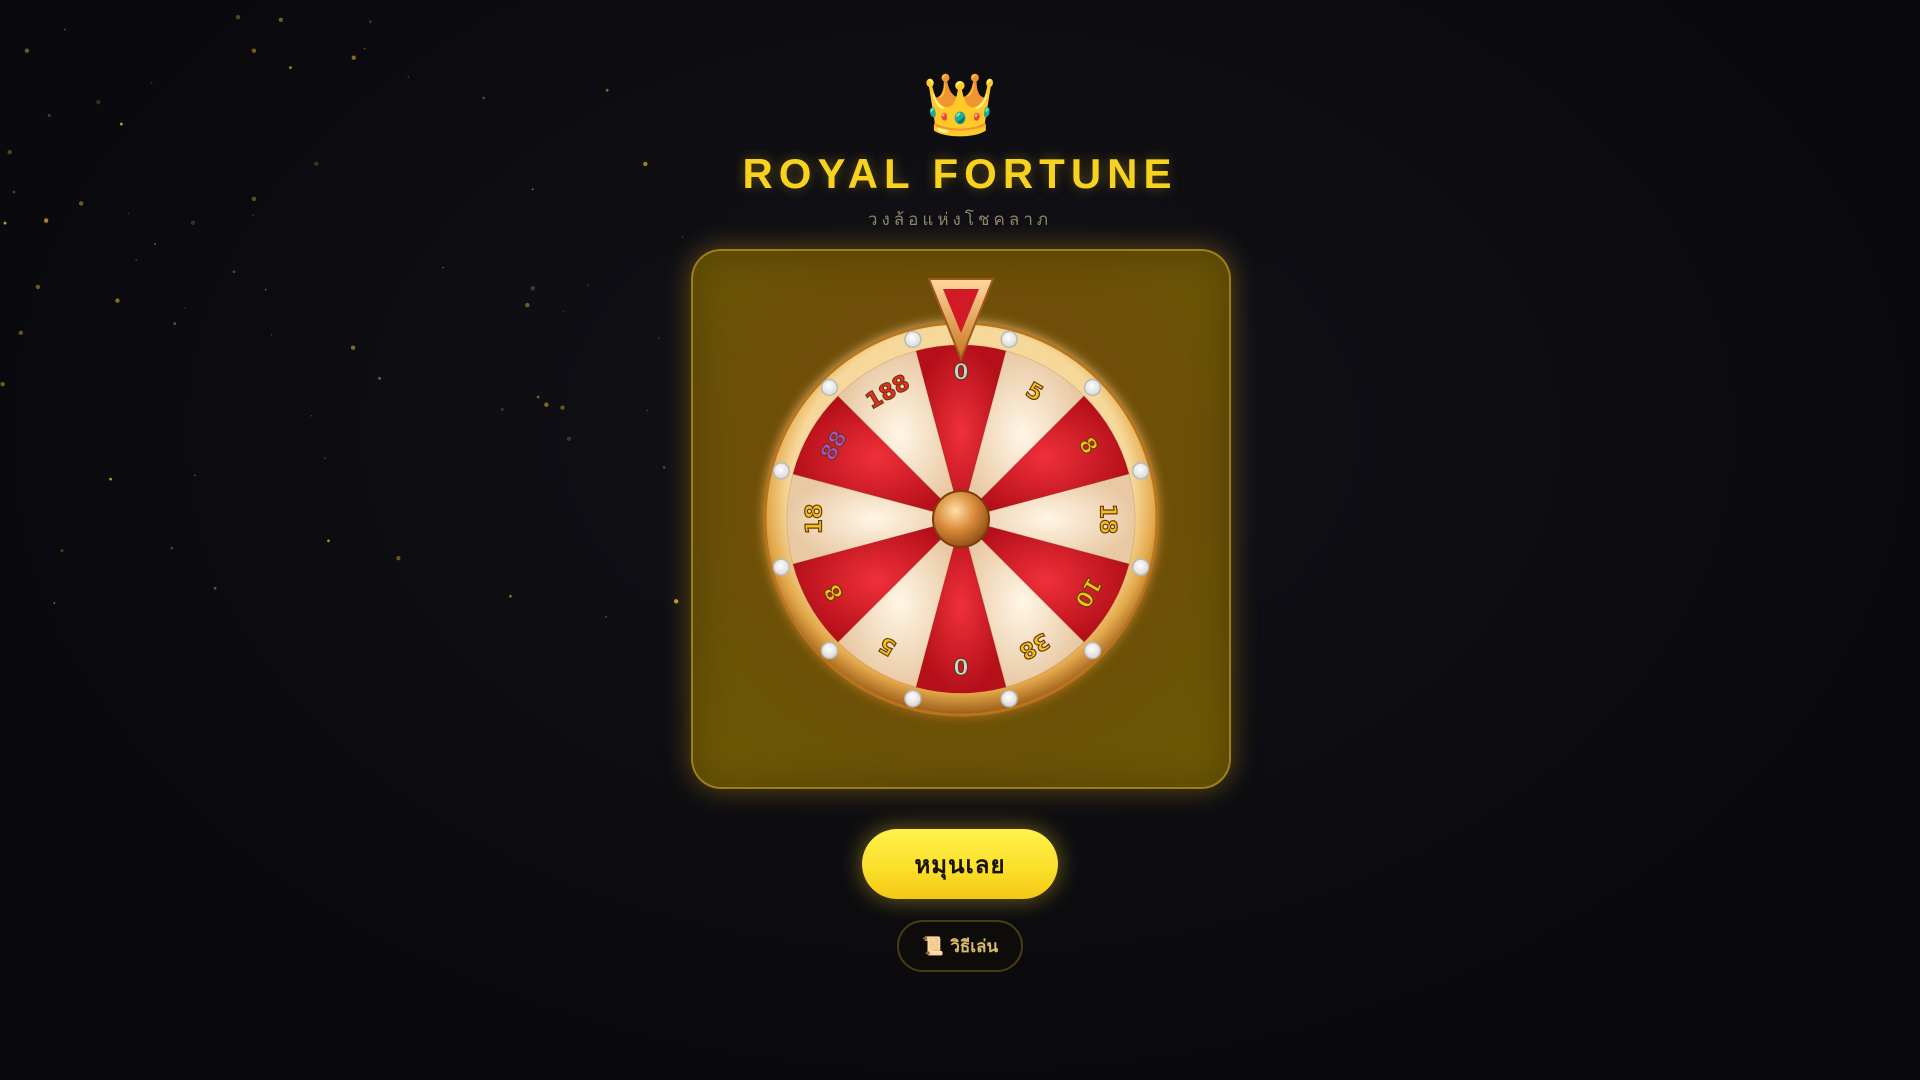 The height and width of the screenshot is (1080, 1920). I want to click on wheel-panel: 0 5 8 18 10 38 0 5 8 18 88 188, so click(961, 519).